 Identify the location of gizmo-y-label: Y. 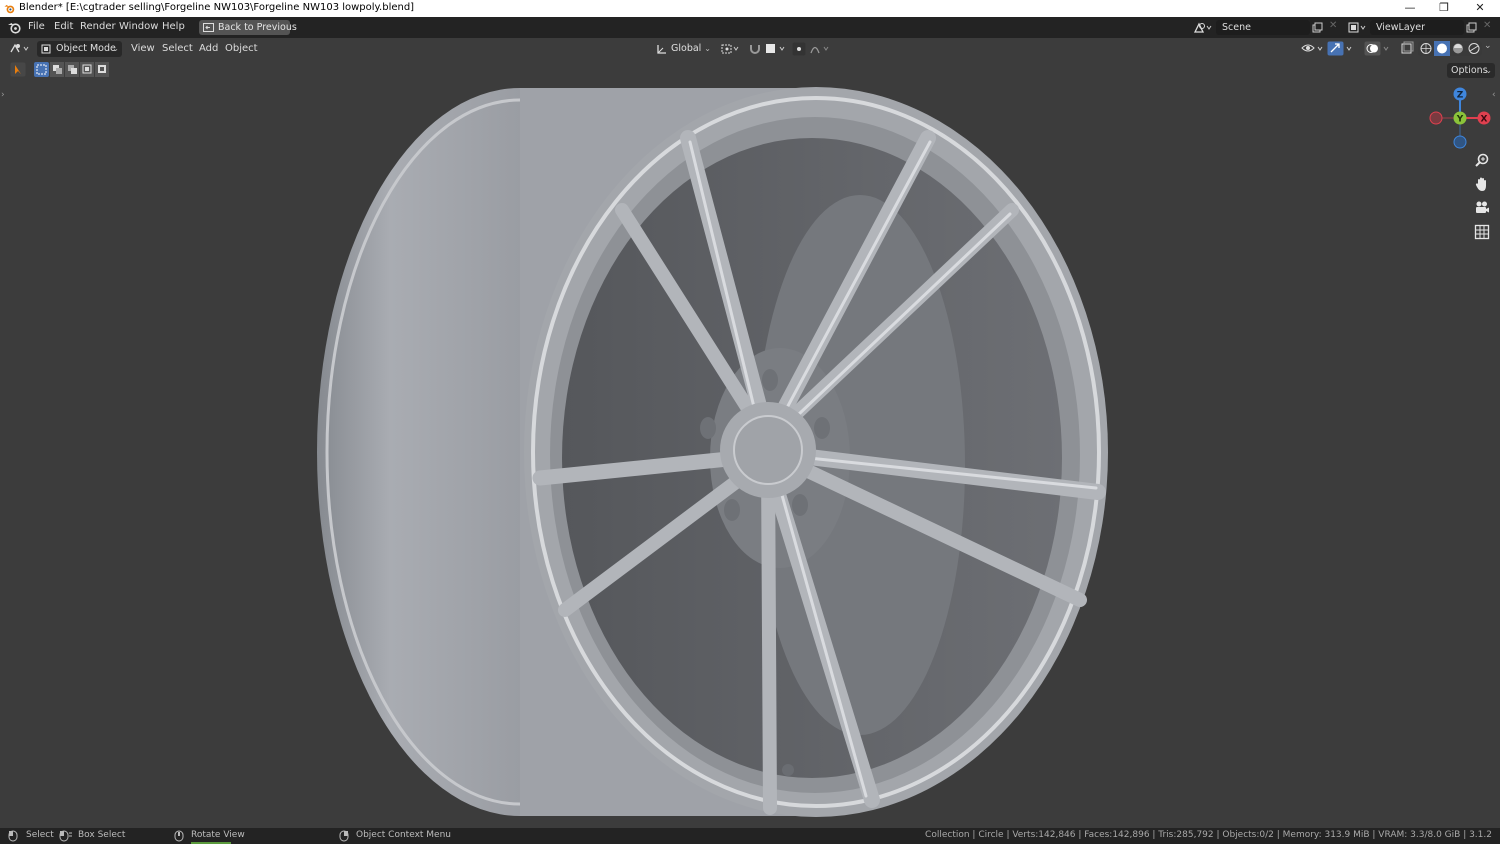
(1460, 120).